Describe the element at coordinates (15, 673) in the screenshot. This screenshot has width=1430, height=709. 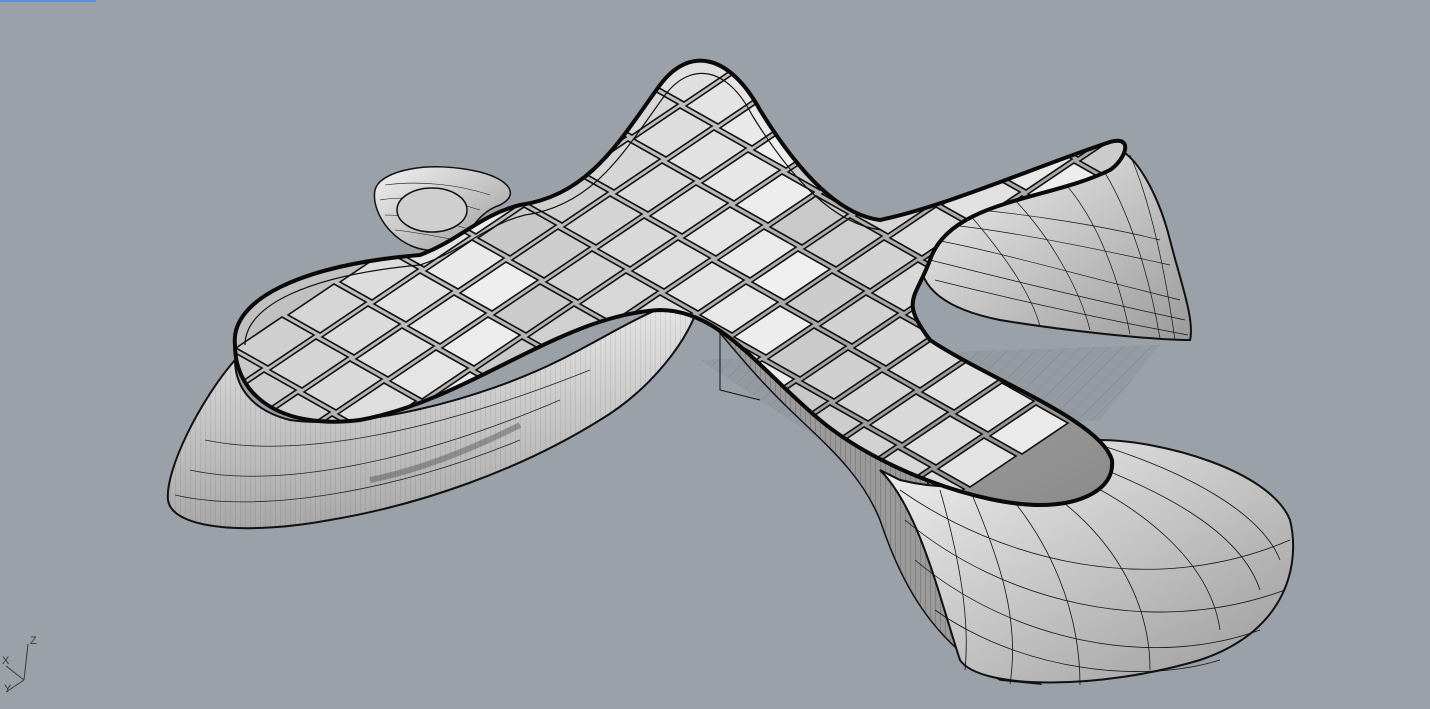
I see `x-axis-line` at that location.